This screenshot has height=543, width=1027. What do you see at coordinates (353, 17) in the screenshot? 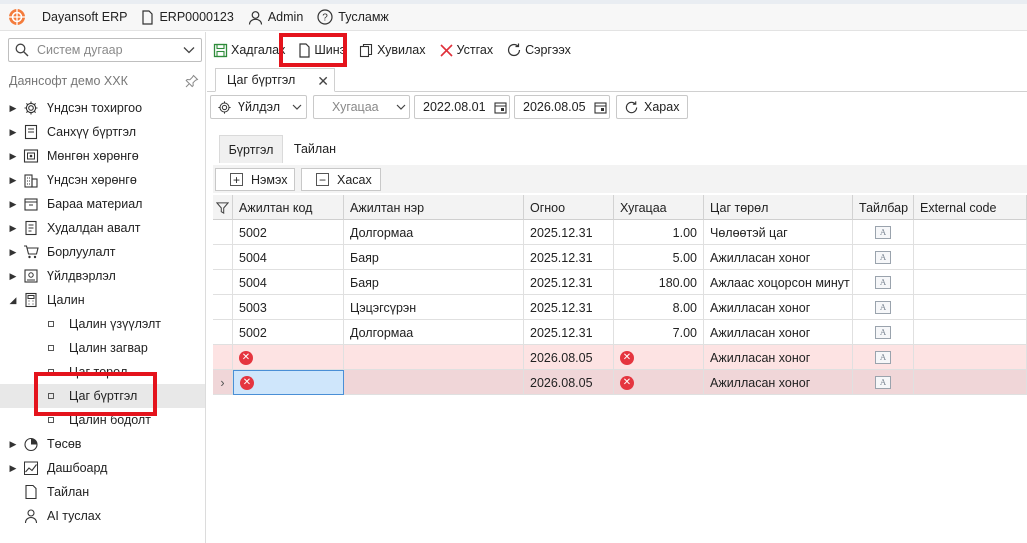
I see `help-button: ? Тусламж` at bounding box center [353, 17].